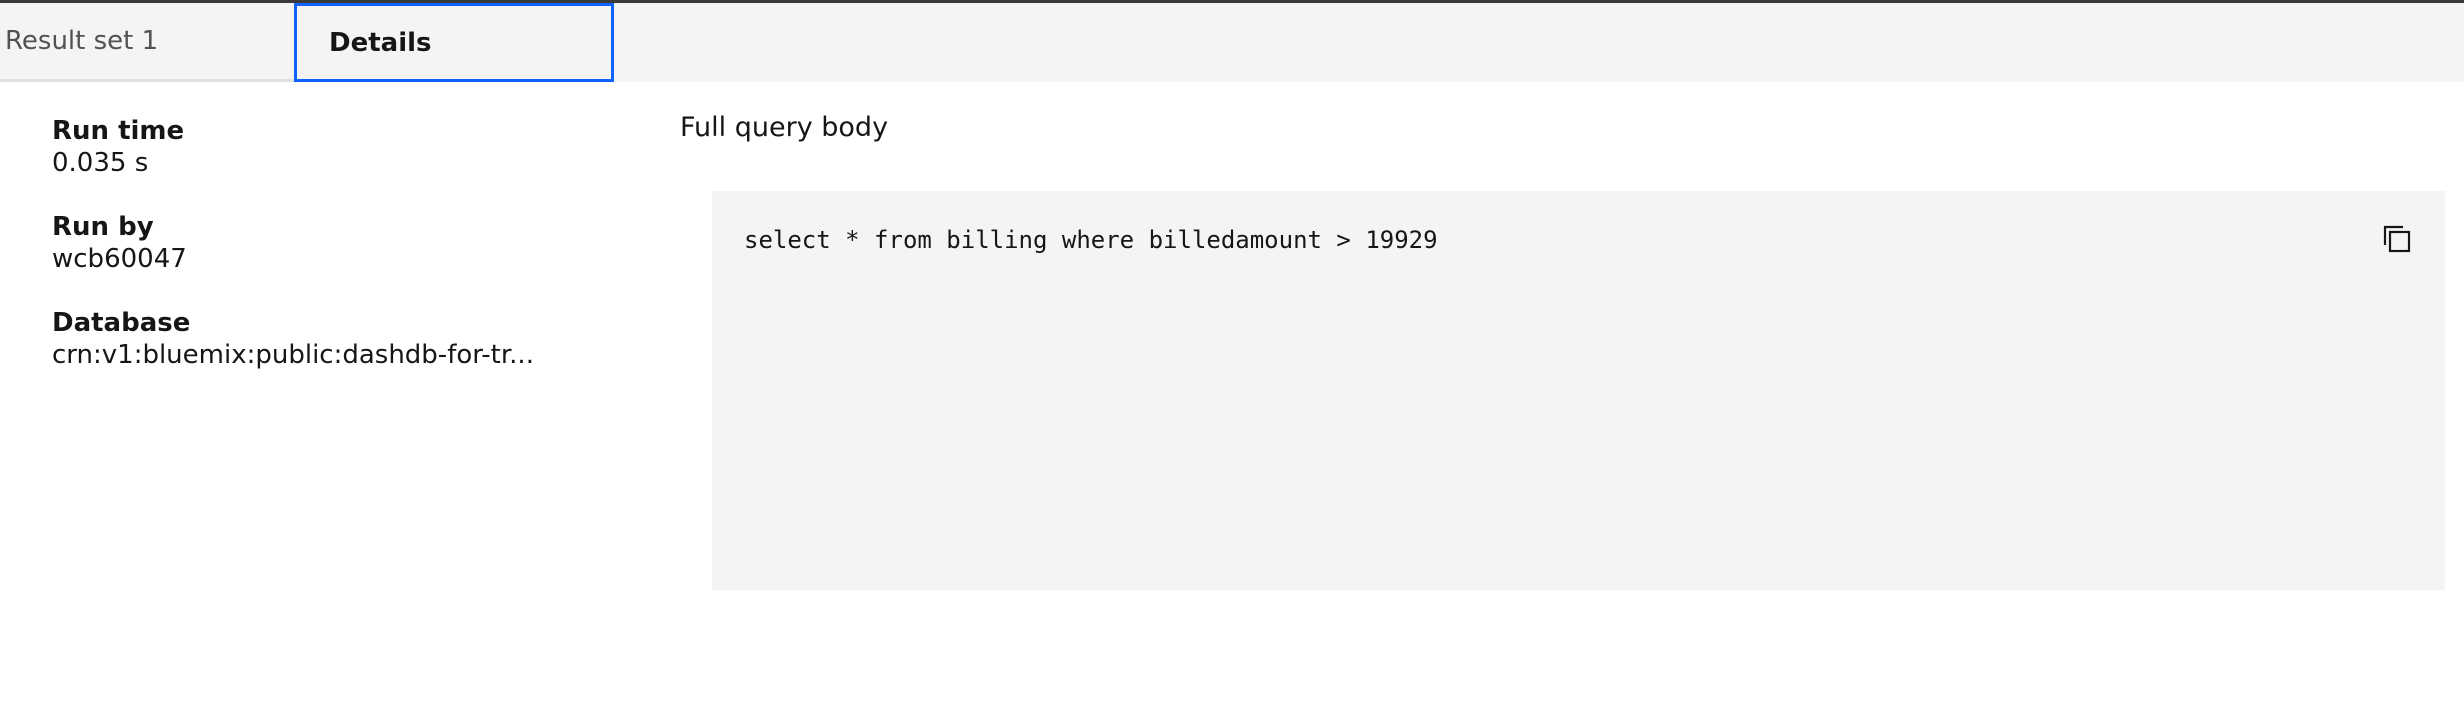  Describe the element at coordinates (118, 131) in the screenshot. I see `run-time-label: Run time` at that location.